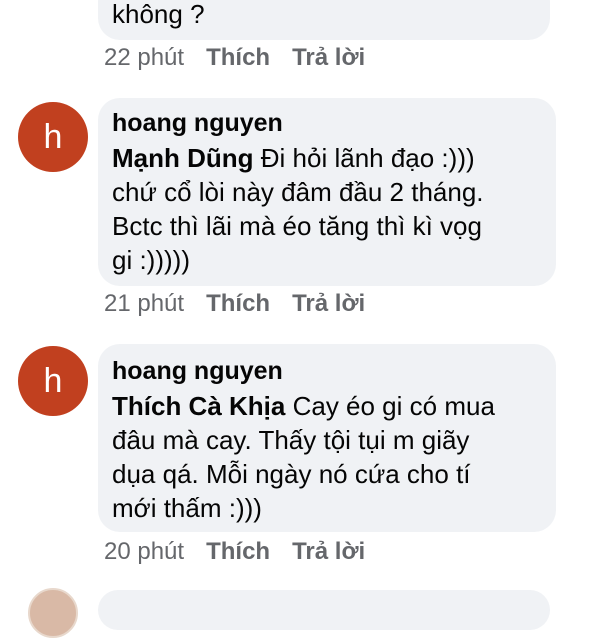 Image resolution: width=600 pixels, height=638 pixels. Describe the element at coordinates (291, 440) in the screenshot. I see `comment-text-line: đâu mà cay. Thấy tội tụi m giãy` at that location.